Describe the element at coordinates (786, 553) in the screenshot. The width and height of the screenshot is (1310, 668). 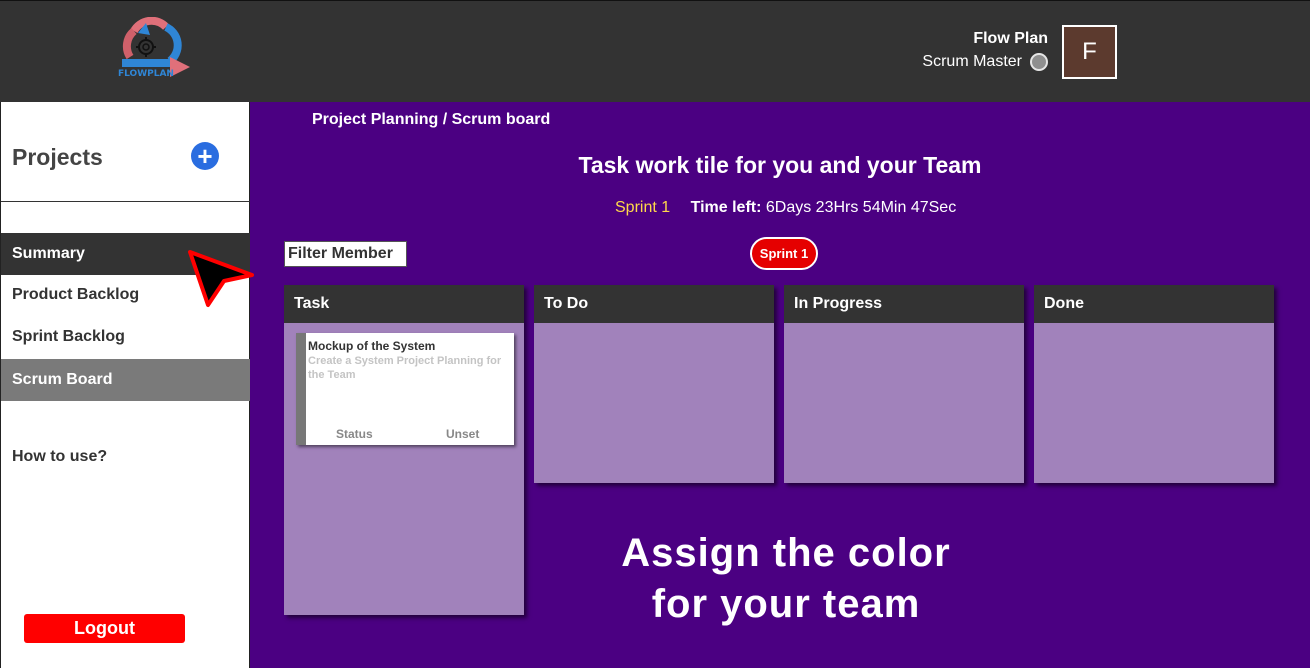
I see `promo-line-1: Assign the color` at that location.